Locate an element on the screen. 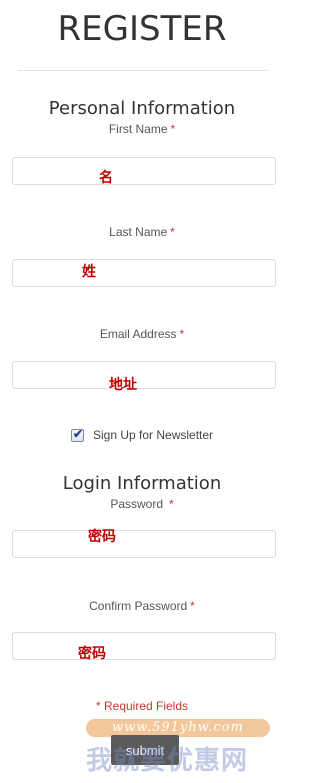 The width and height of the screenshot is (320, 783). email-label-text: Email Address is located at coordinates (138, 334).